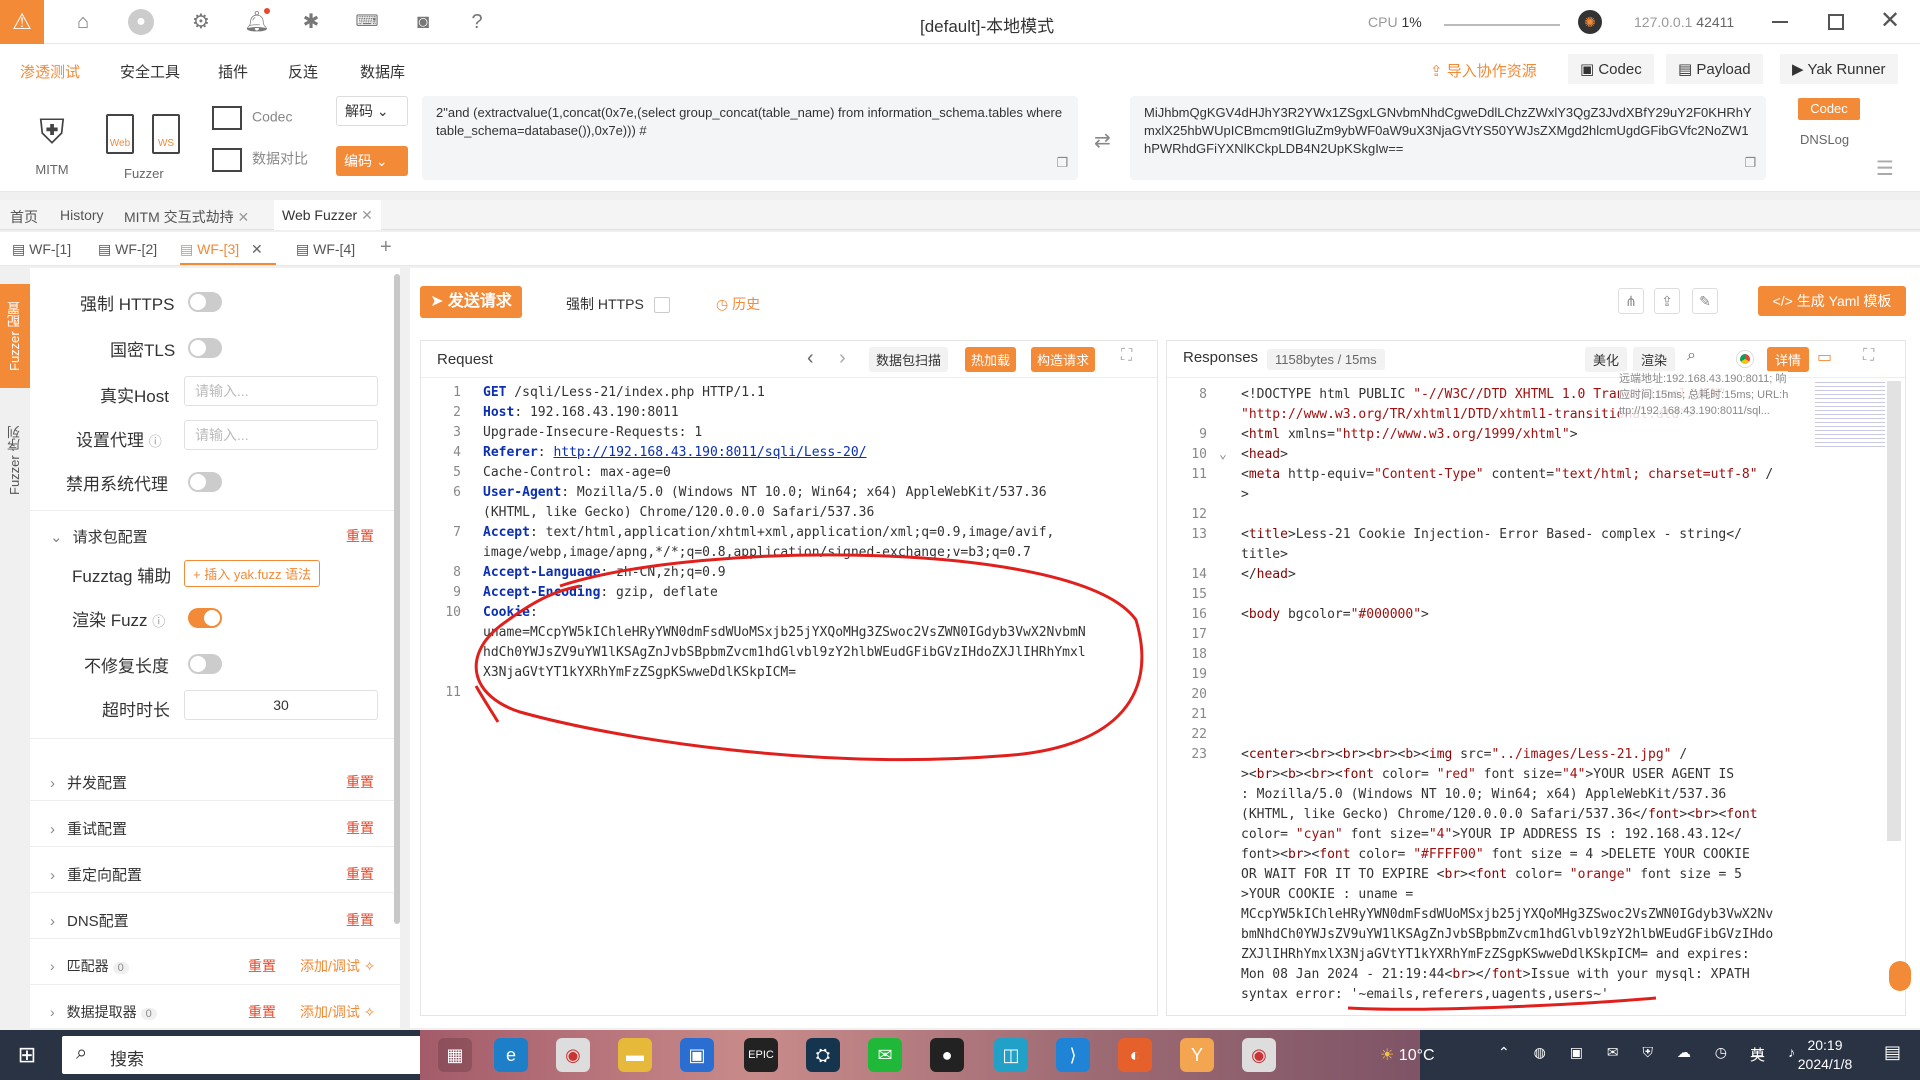  Describe the element at coordinates (103, 1012) in the screenshot. I see `extractor-section: › 数据提取器 0` at that location.